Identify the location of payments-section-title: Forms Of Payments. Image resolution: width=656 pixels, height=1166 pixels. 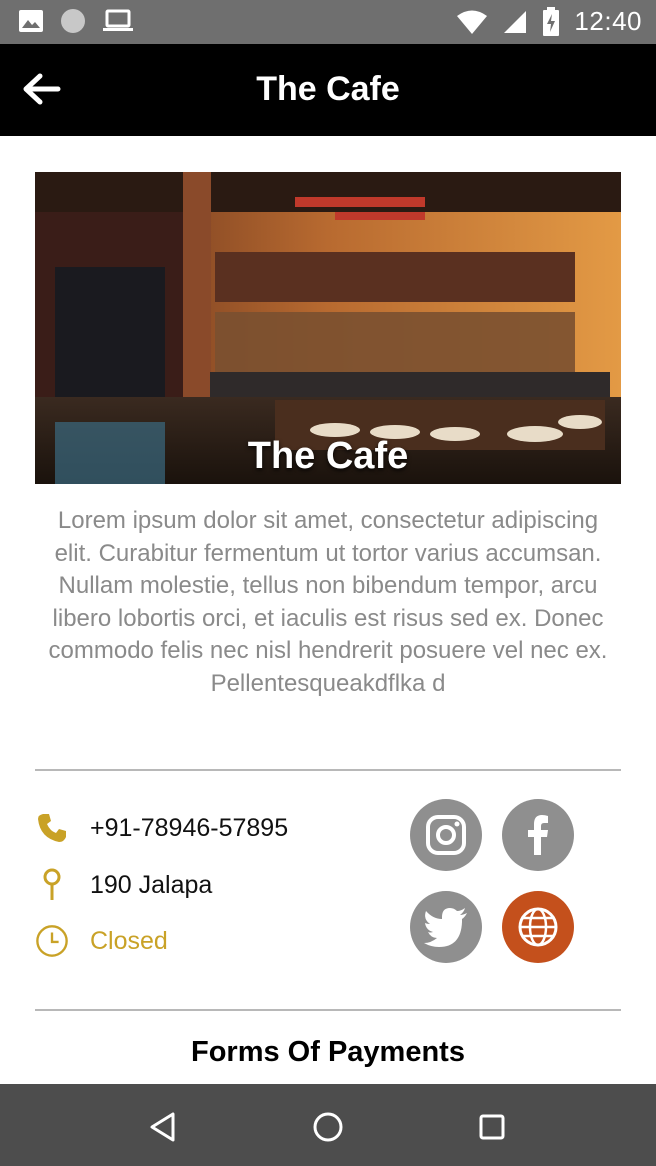
(328, 1052).